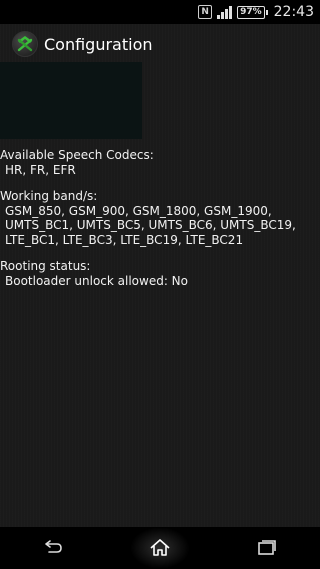 The width and height of the screenshot is (320, 569). I want to click on codecs-label: Available Speech Codecs:, so click(77, 155).